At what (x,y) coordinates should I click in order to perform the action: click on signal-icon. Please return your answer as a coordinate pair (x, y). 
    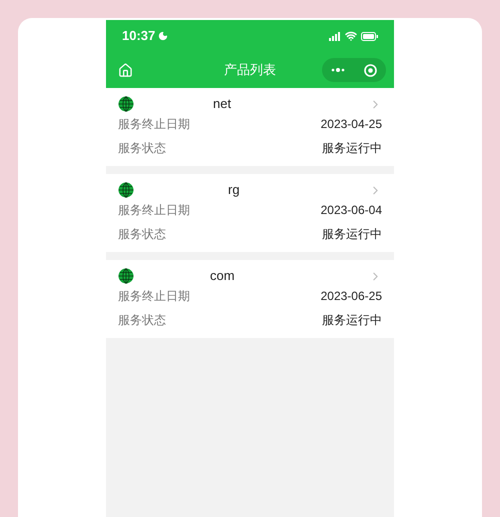
    Looking at the image, I should click on (335, 36).